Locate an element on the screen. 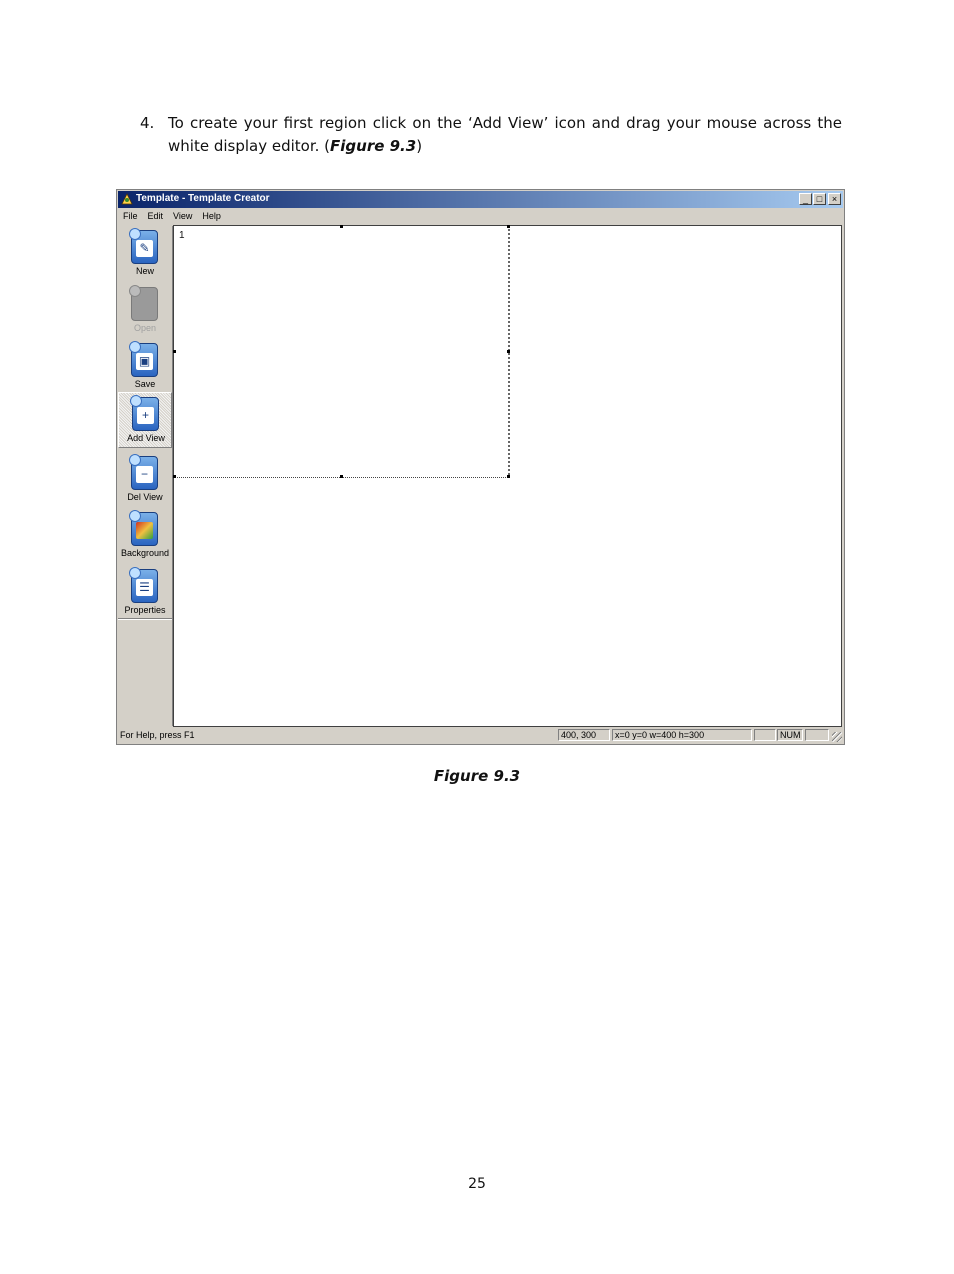  save-icon: ▣ is located at coordinates (143, 359).